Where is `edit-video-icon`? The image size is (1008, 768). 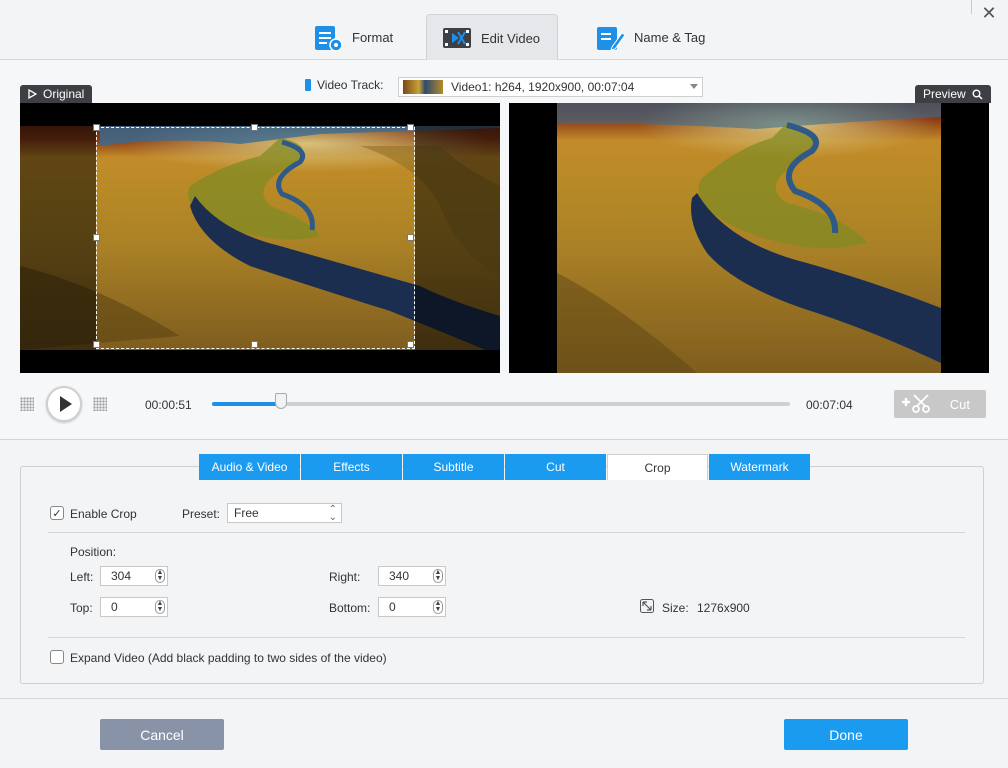 edit-video-icon is located at coordinates (457, 38).